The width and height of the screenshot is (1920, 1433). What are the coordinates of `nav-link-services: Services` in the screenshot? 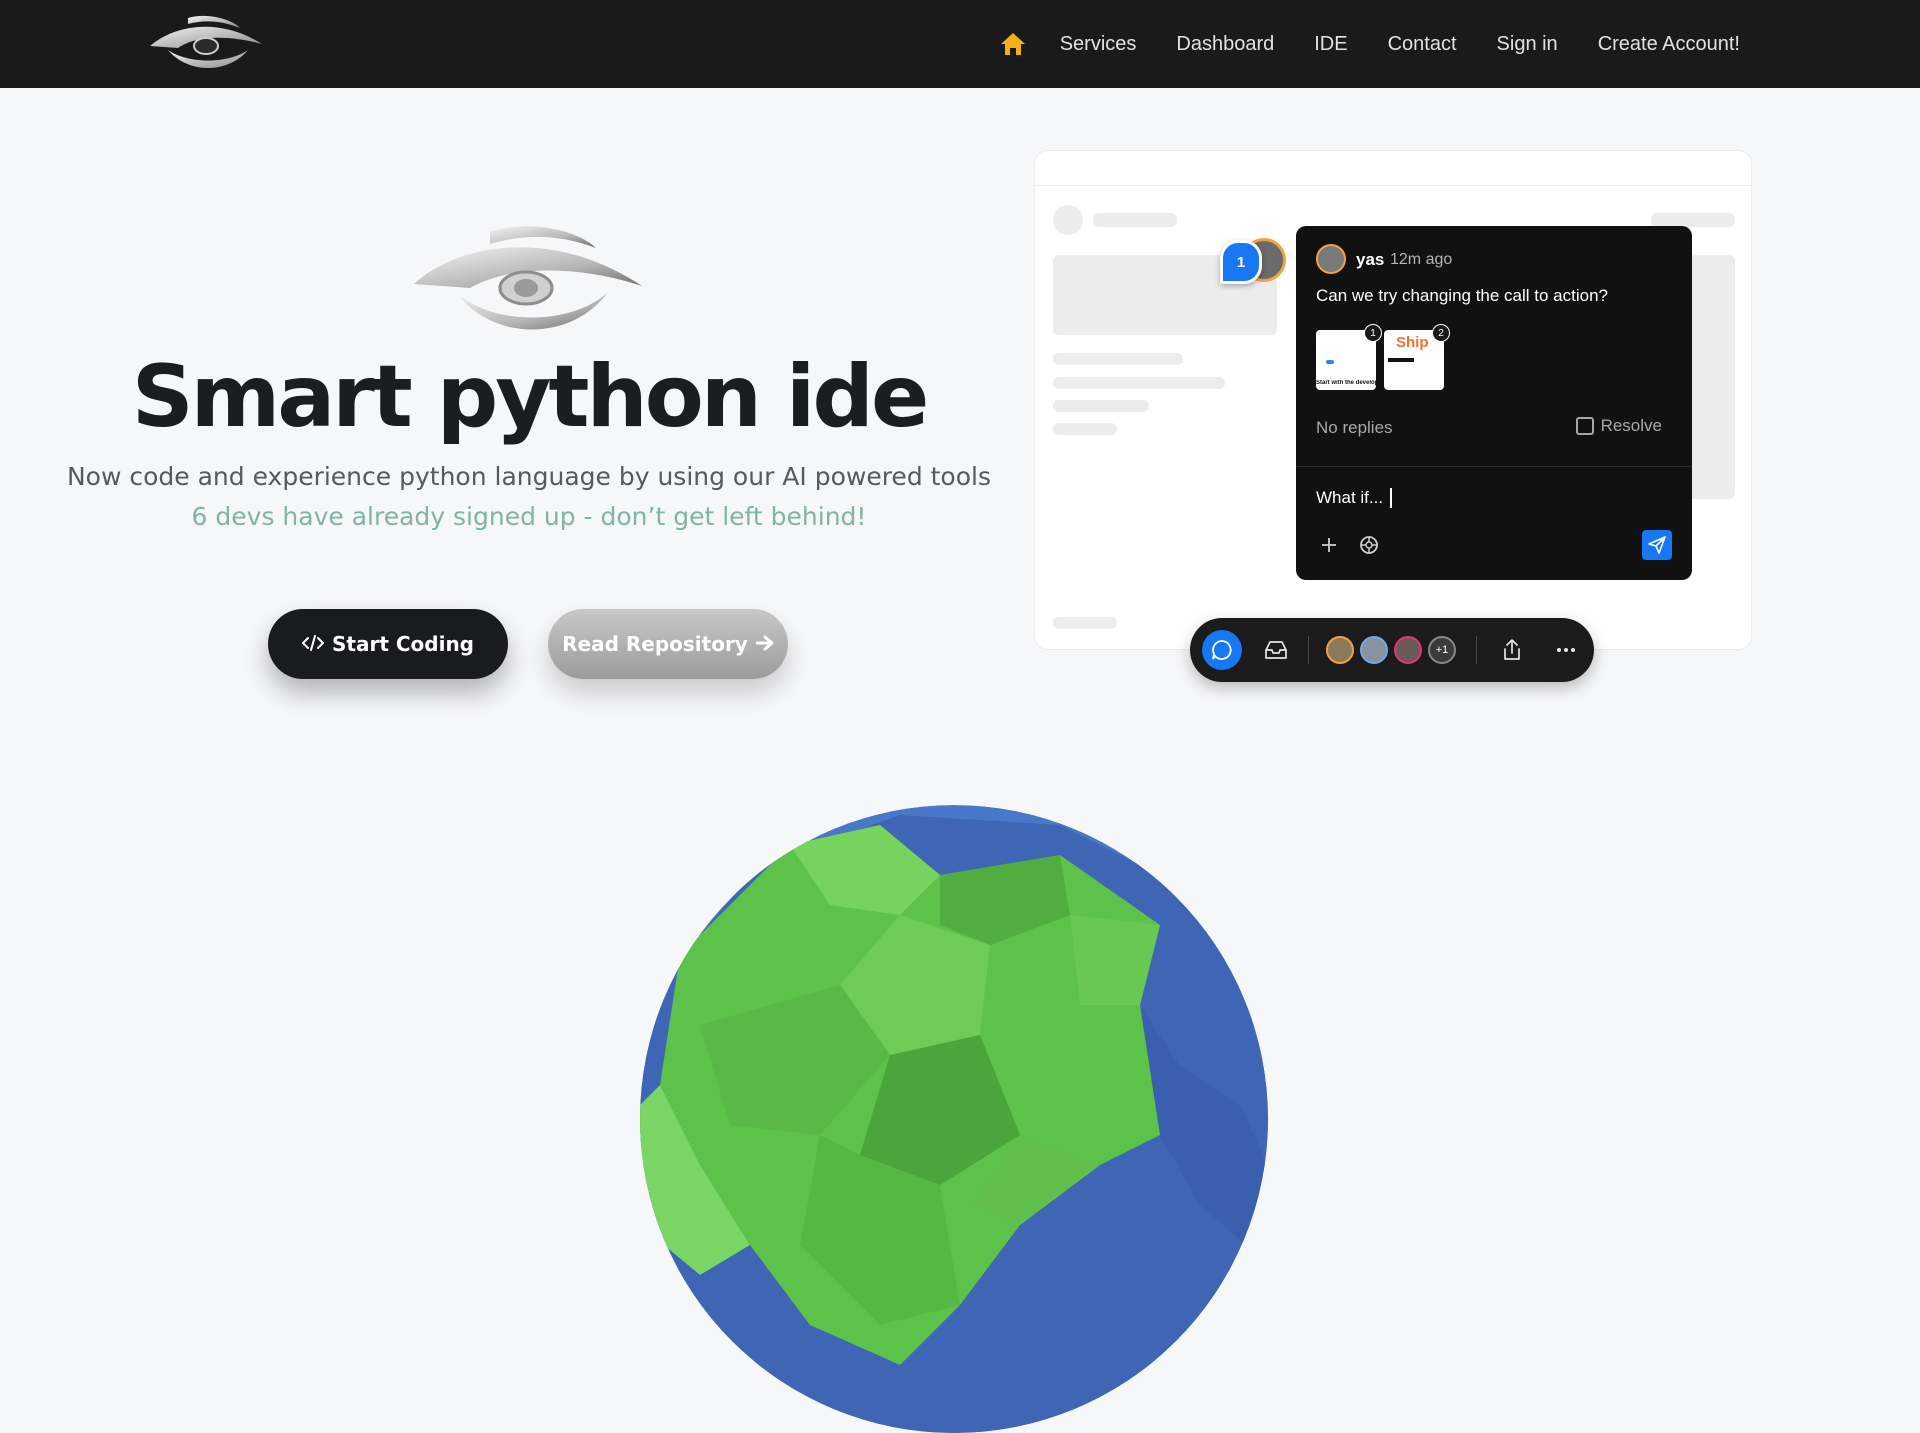 It's located at (1098, 44).